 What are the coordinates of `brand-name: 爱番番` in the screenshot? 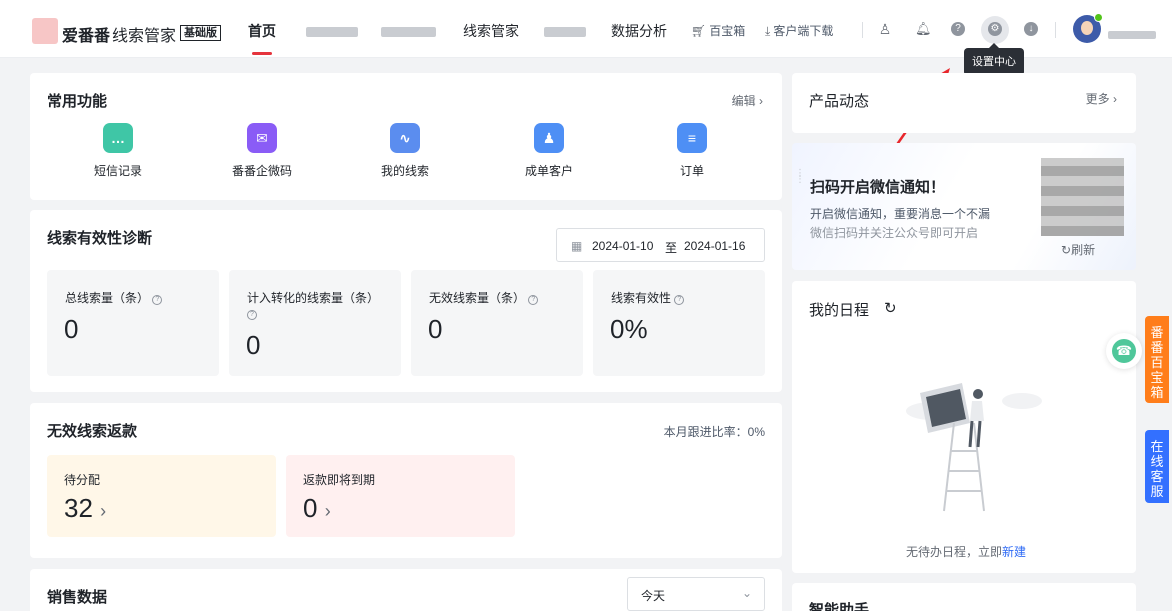 It's located at (86, 36).